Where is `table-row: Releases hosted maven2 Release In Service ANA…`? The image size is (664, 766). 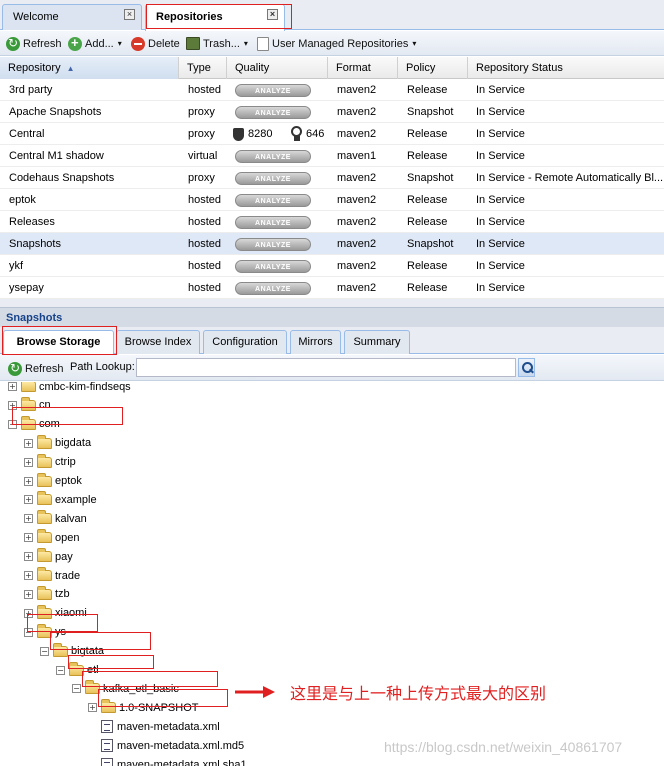
table-row: Releases hosted maven2 Release In Service ANA… is located at coordinates (332, 222).